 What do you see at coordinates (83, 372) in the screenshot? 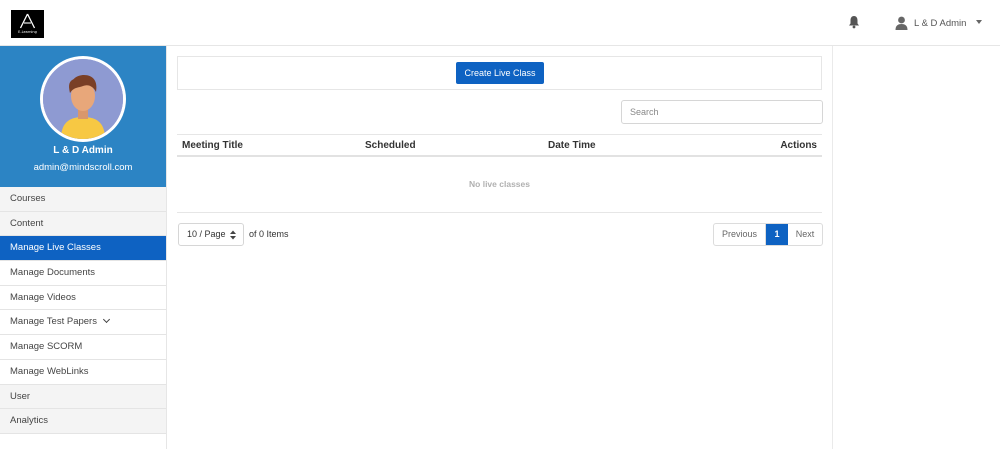
I see `sidebar-item-manage-weblinks: Manage WebLinks` at bounding box center [83, 372].